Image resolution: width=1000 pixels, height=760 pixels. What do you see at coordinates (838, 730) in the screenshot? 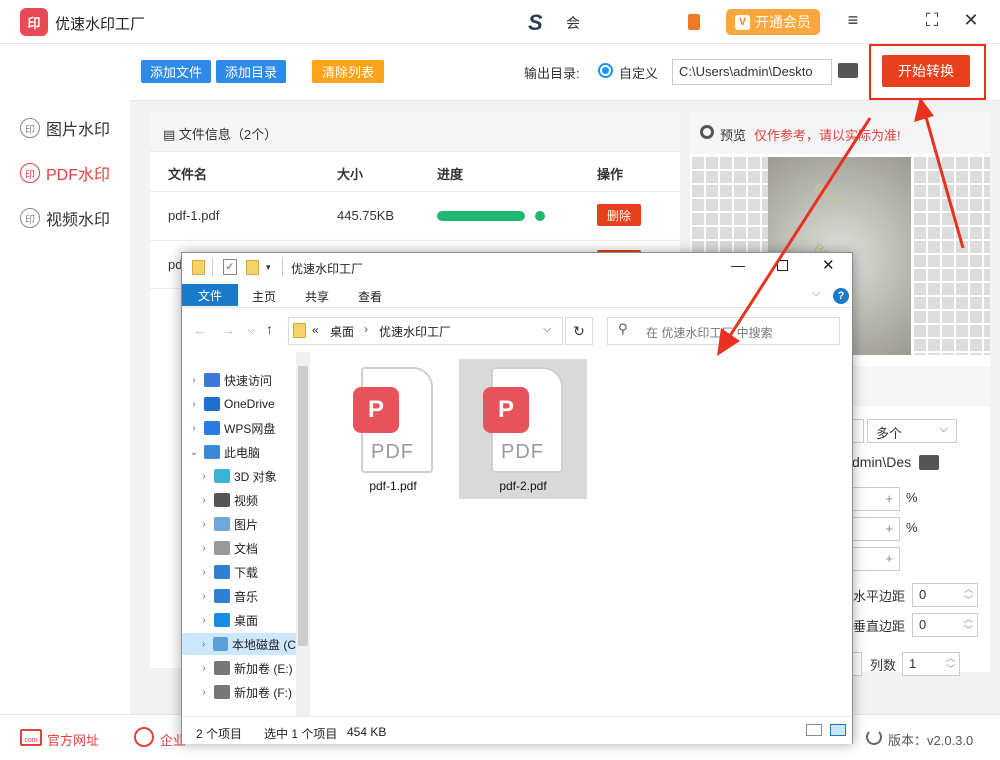
I see `large-icons-view-icon` at bounding box center [838, 730].